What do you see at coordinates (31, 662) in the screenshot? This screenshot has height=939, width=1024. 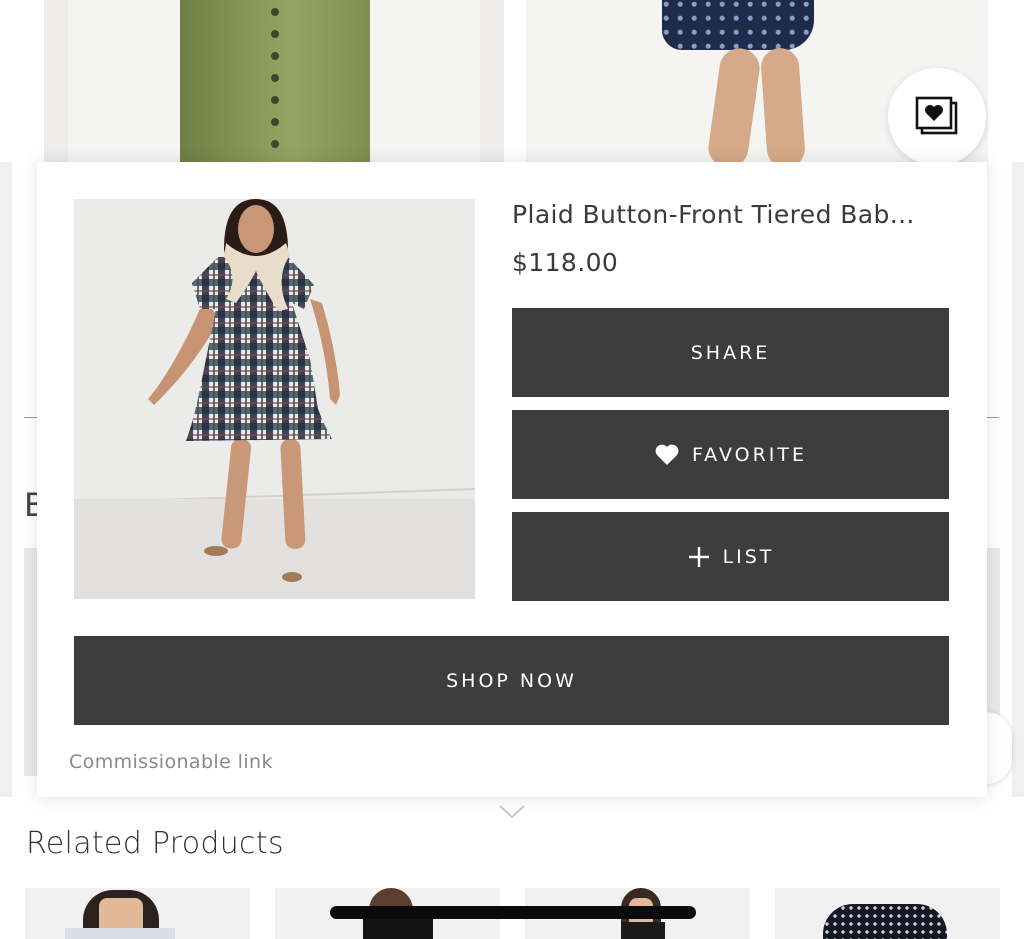 I see `bg-card-partial-left` at bounding box center [31, 662].